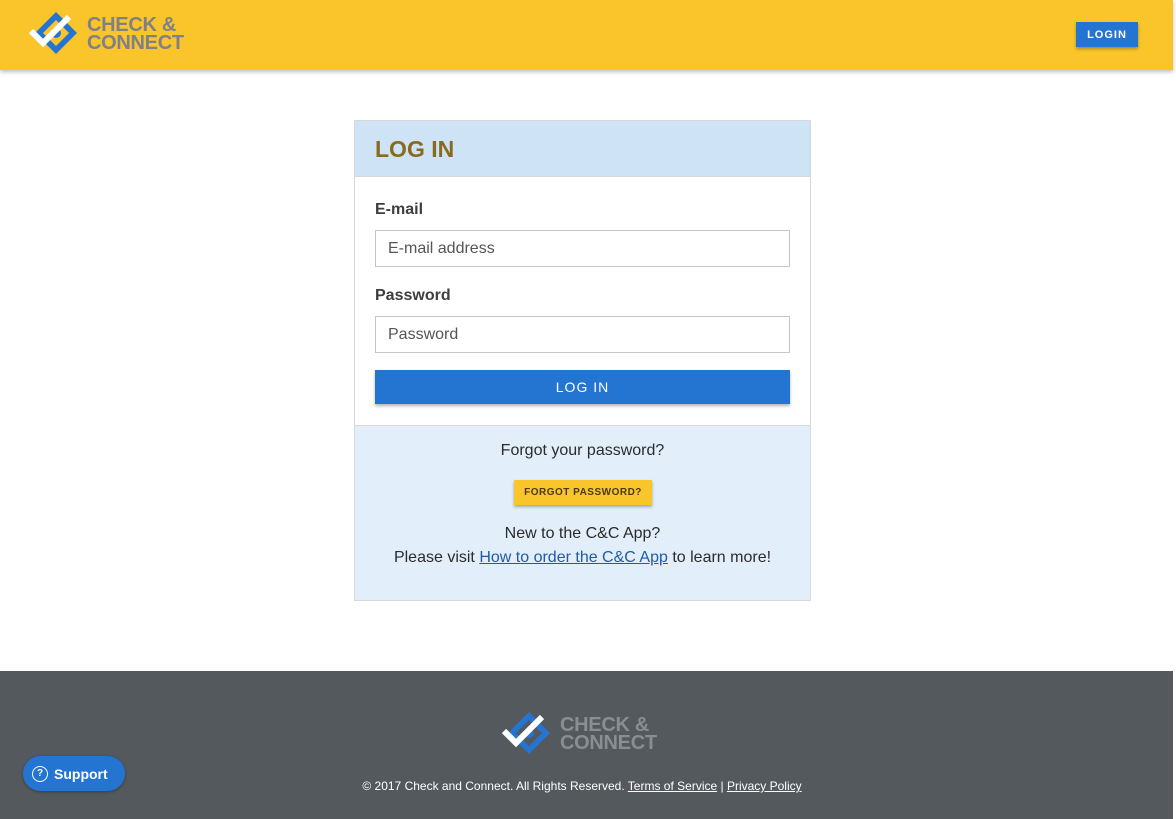 Image resolution: width=1176 pixels, height=819 pixels. What do you see at coordinates (582, 248) in the screenshot?
I see `email-field` at bounding box center [582, 248].